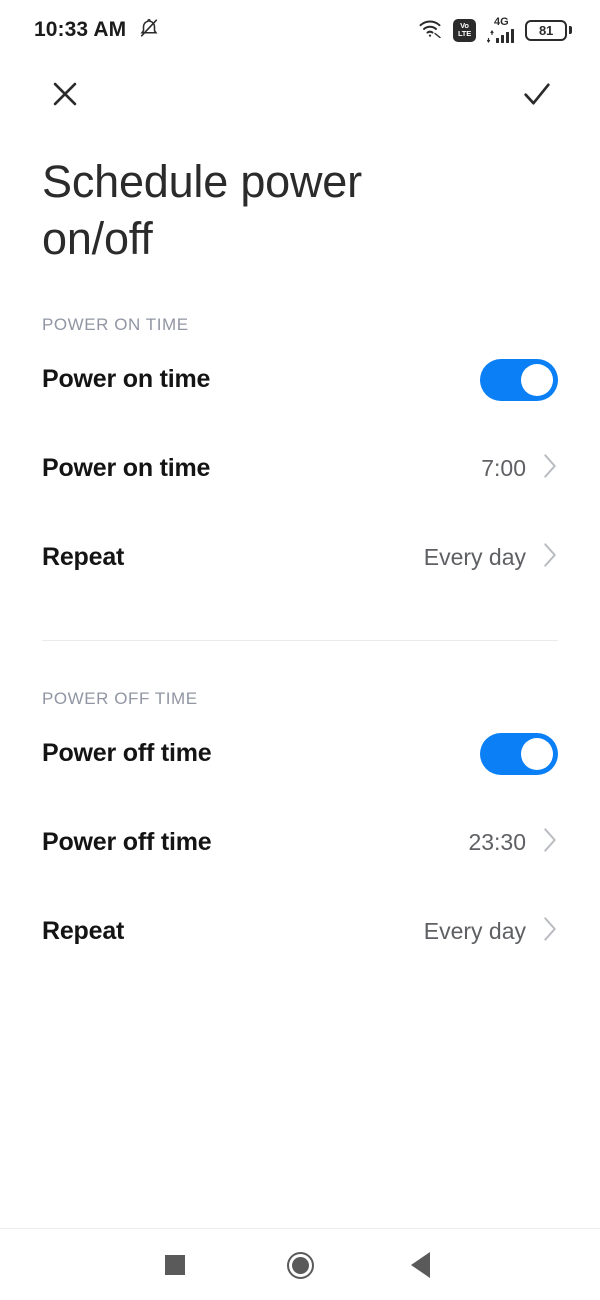  Describe the element at coordinates (300, 379) in the screenshot. I see `row-power-on-time-toggle: Power on time` at that location.